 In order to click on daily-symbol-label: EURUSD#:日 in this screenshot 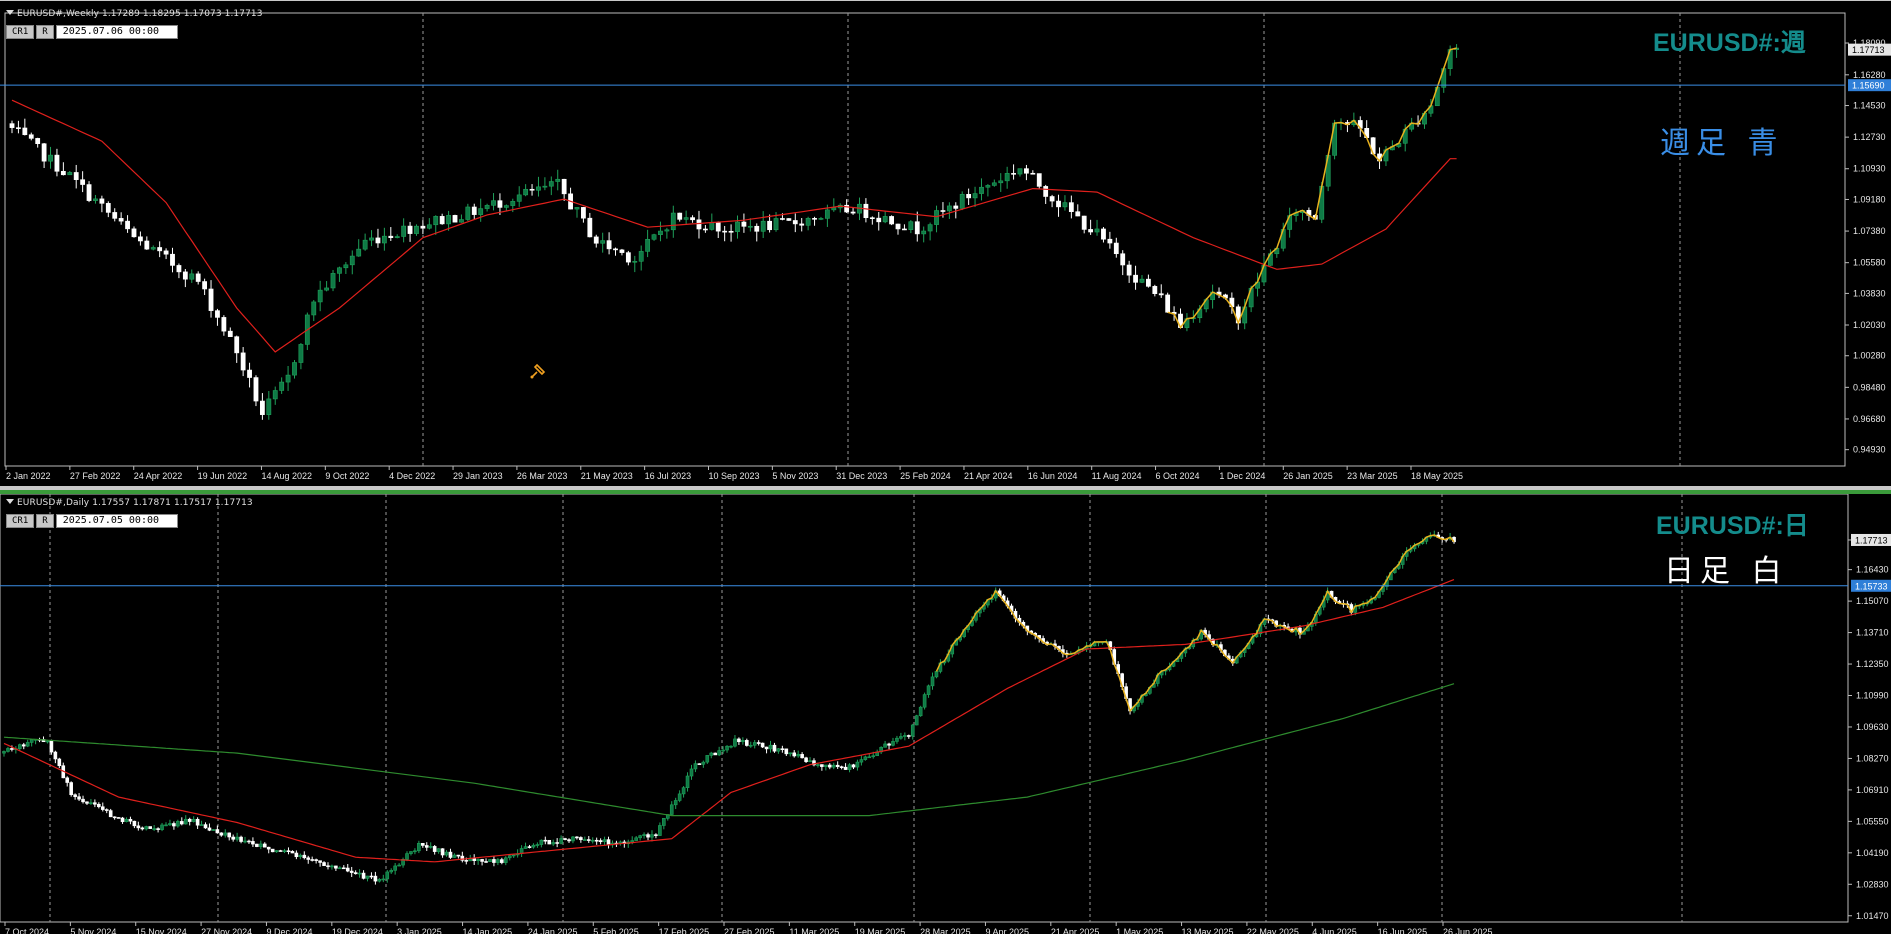, I will do `click(1732, 526)`.